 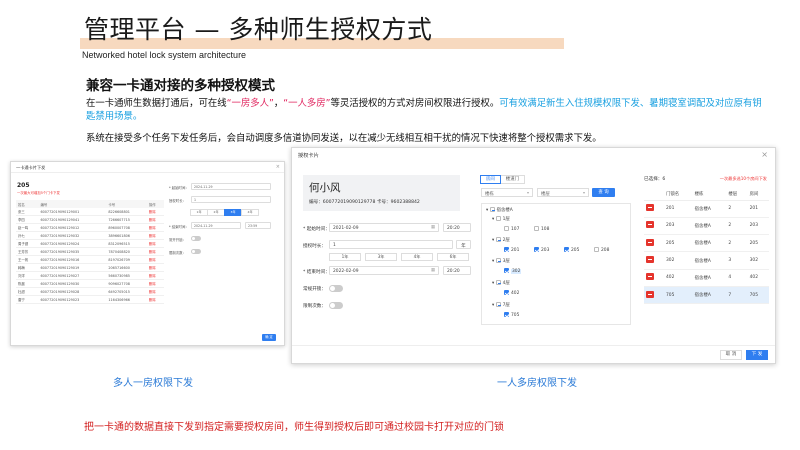 What do you see at coordinates (216, 212) in the screenshot?
I see `segment-2: 2年` at bounding box center [216, 212].